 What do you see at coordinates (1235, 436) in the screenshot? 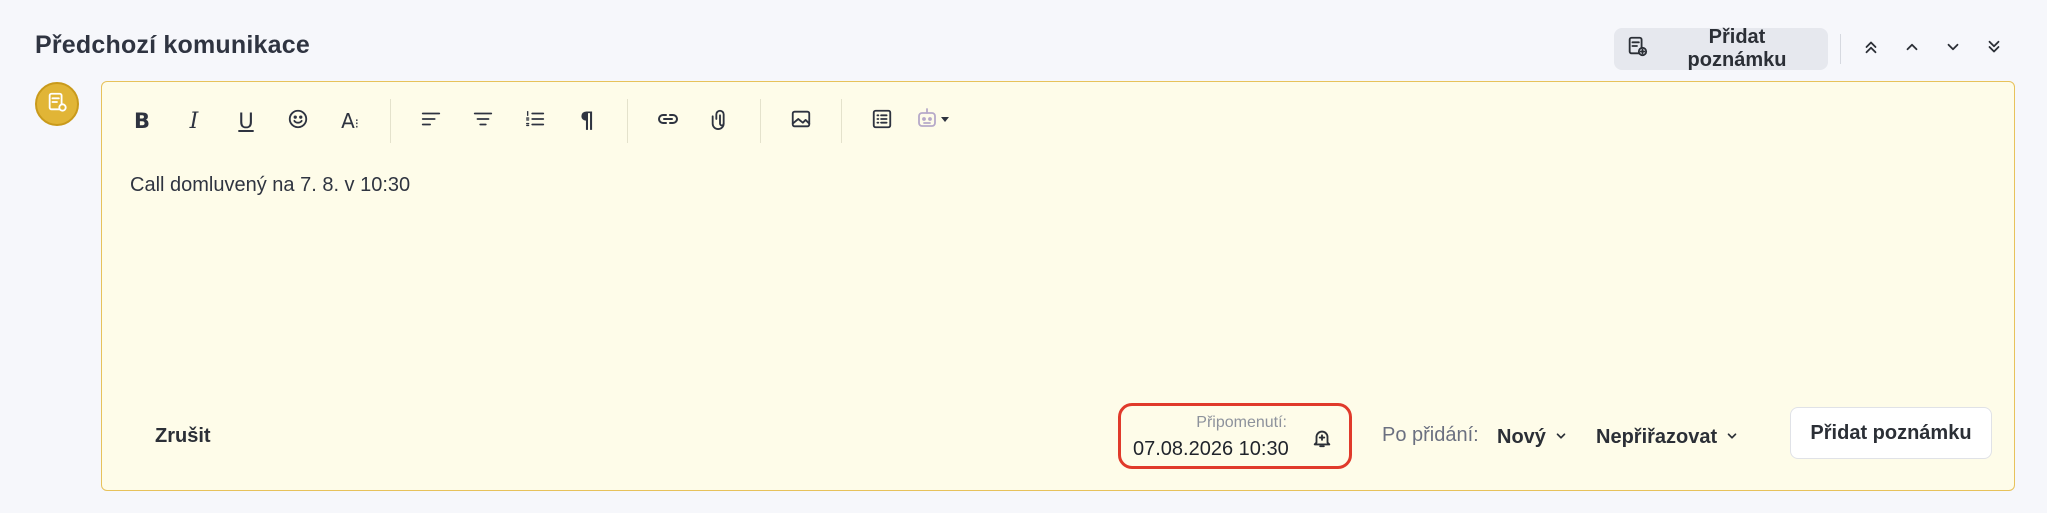
I see `reminder-field: Připomenutí: 07.08.2026 10:30` at bounding box center [1235, 436].